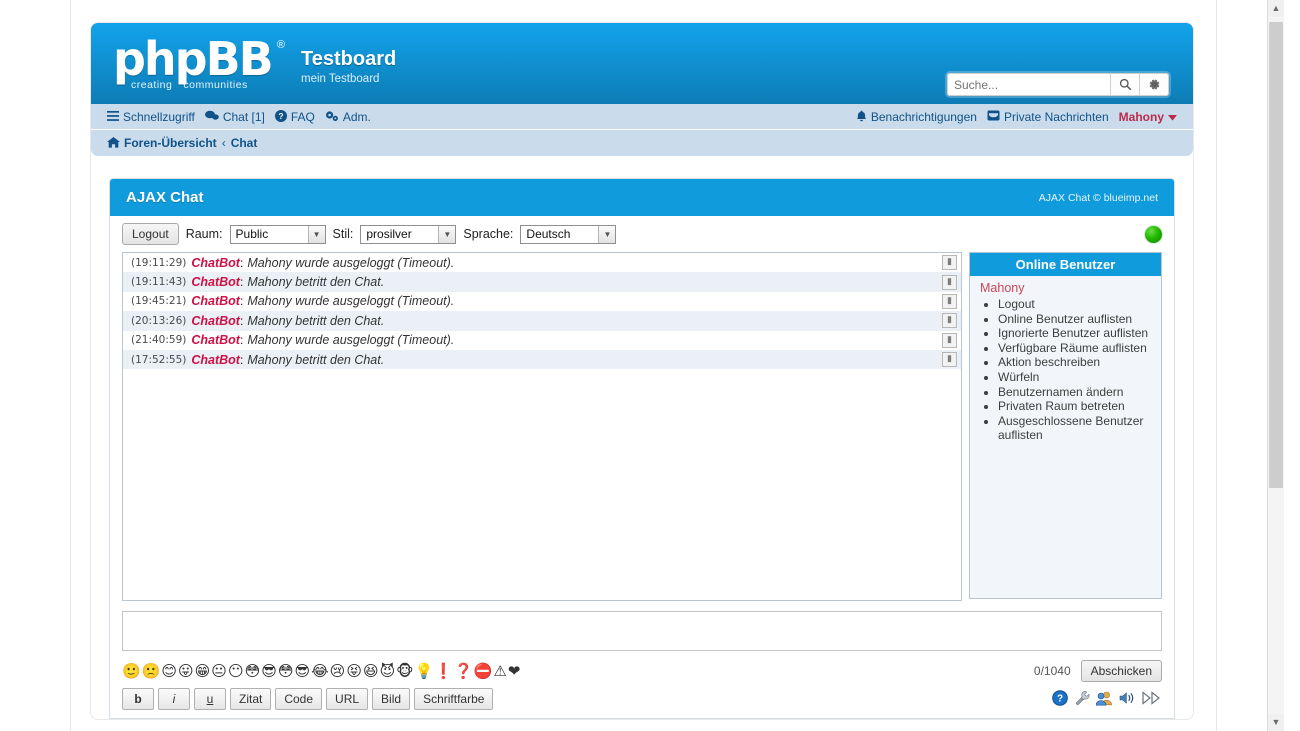  I want to click on chat-message-input, so click(642, 631).